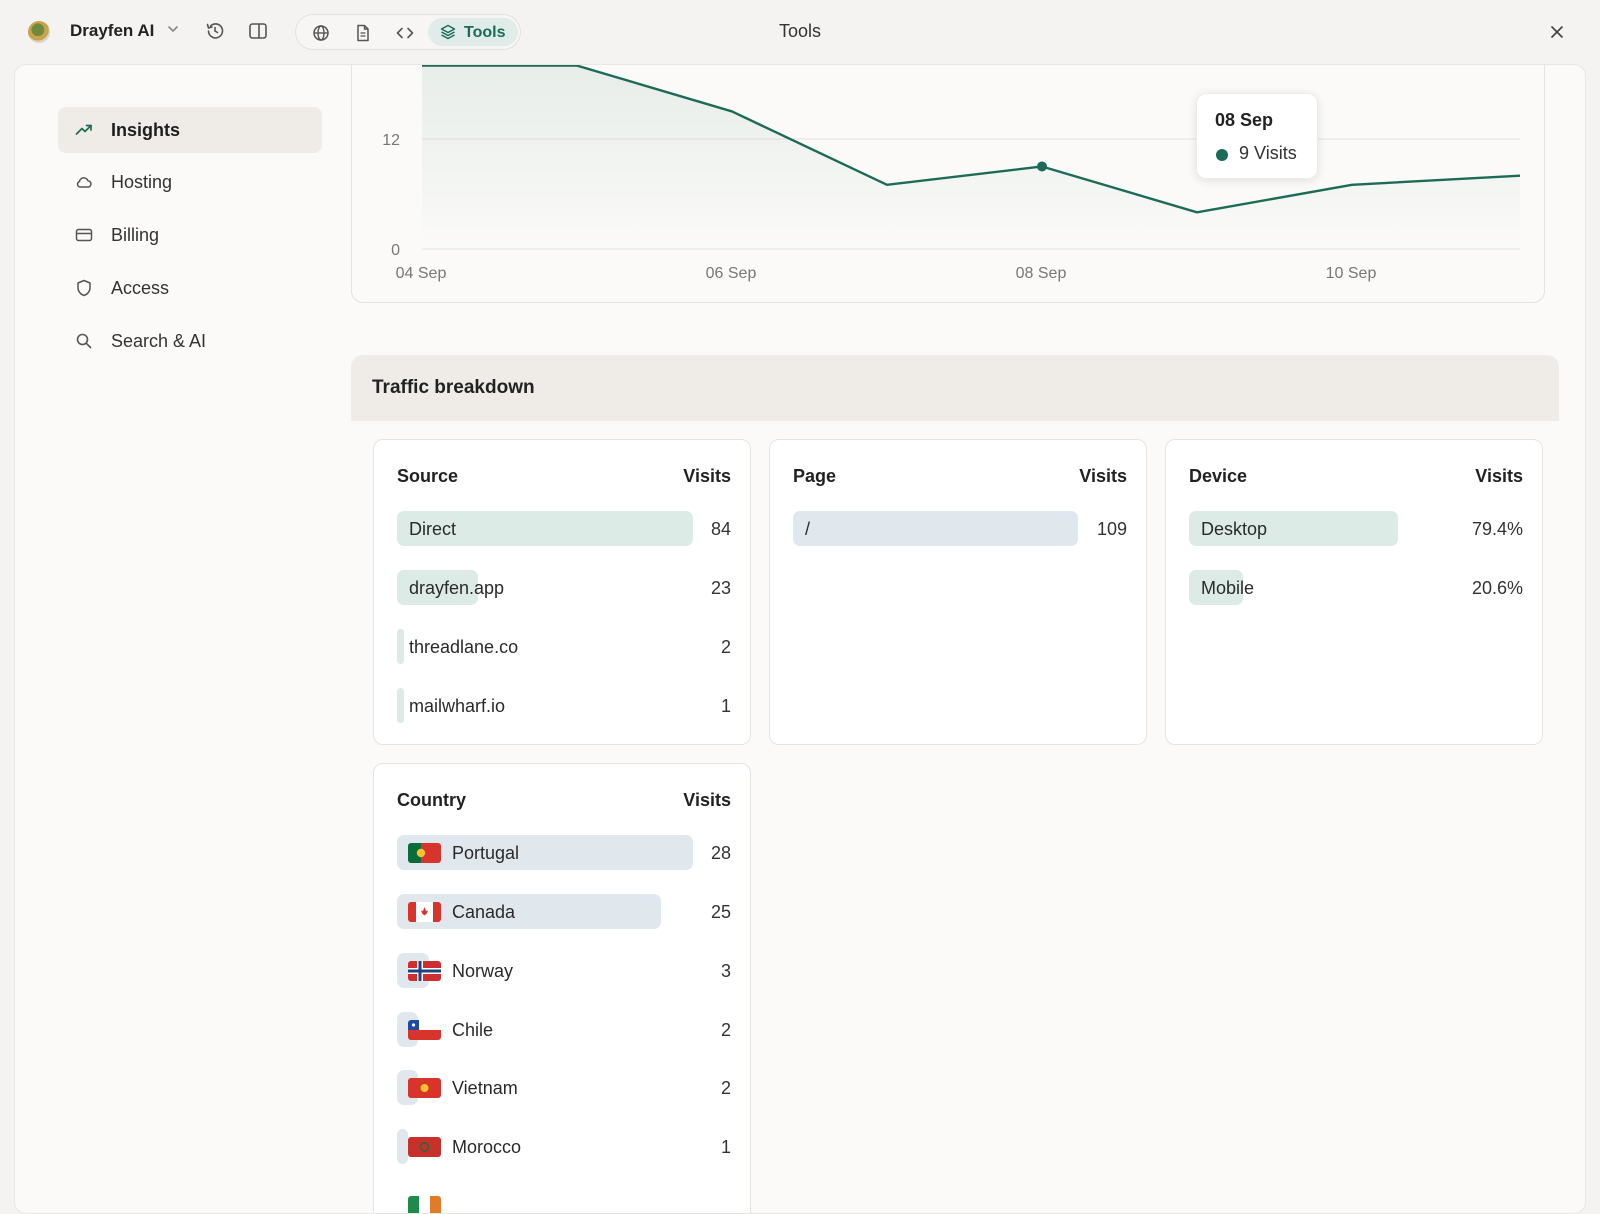 This screenshot has width=1600, height=1214. I want to click on row-label: /, so click(808, 529).